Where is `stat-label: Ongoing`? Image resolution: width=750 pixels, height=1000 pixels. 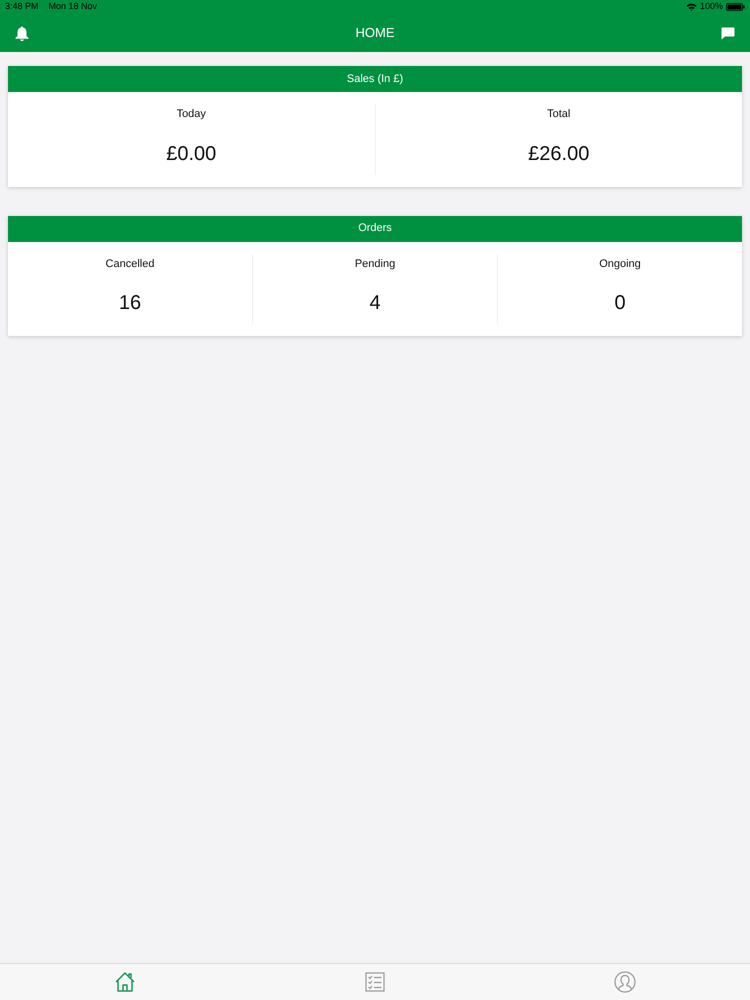
stat-label: Ongoing is located at coordinates (620, 264).